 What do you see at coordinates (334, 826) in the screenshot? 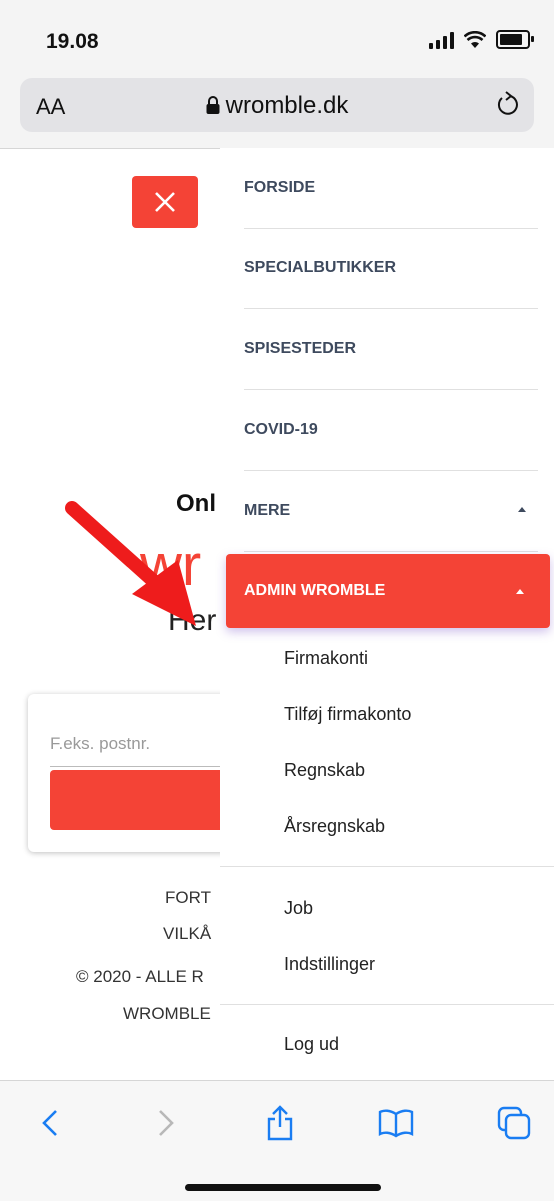
I see `submenu-item-aarsregnskab: Årsregnskab` at bounding box center [334, 826].